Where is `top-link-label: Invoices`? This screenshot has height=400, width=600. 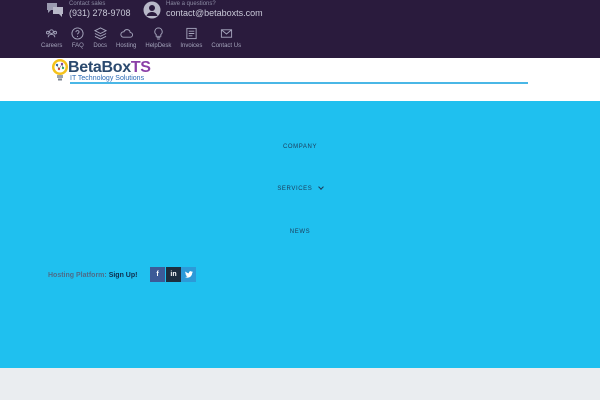
top-link-label: Invoices is located at coordinates (191, 46).